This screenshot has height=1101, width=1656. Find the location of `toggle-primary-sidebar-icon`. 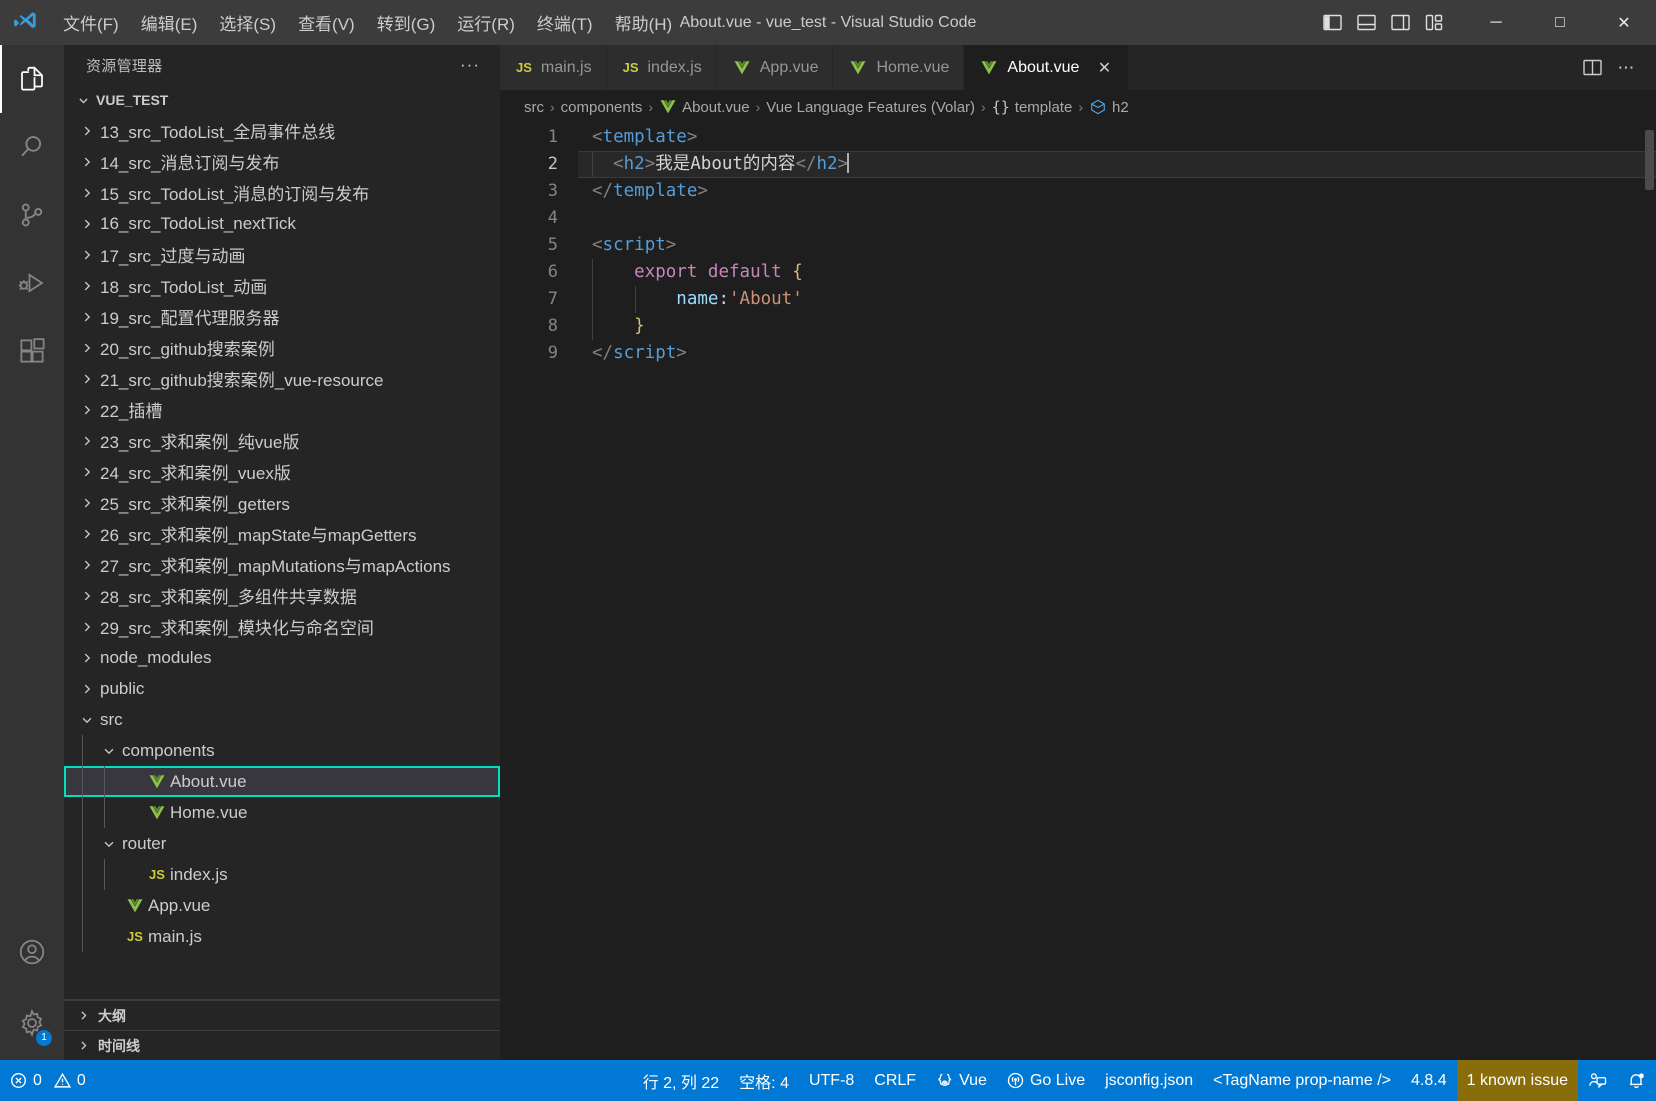

toggle-primary-sidebar-icon is located at coordinates (1332, 23).